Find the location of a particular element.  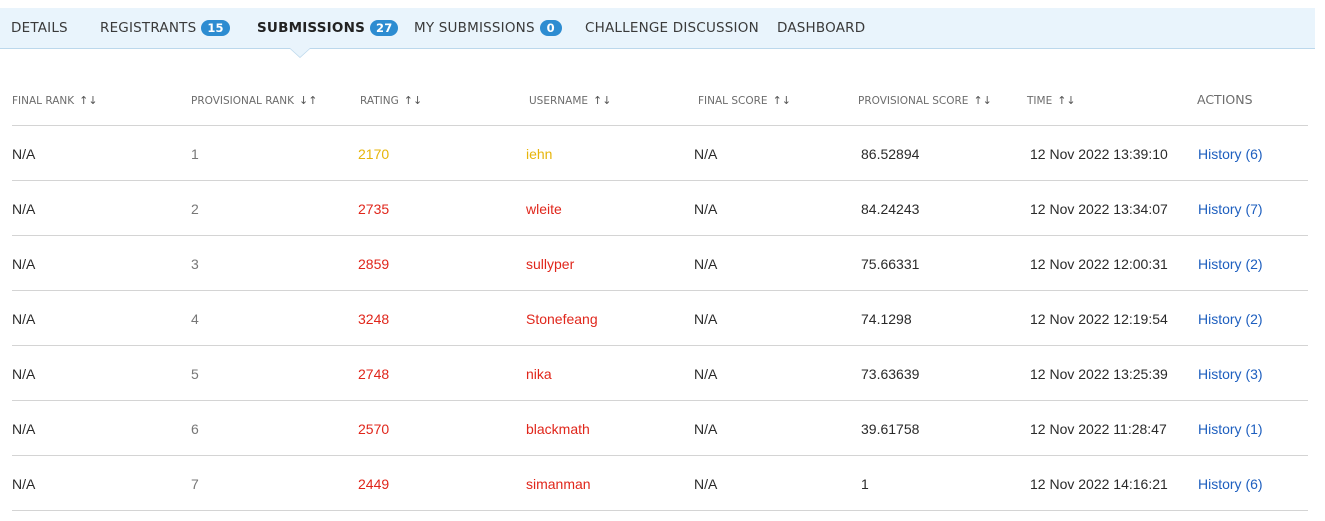

username-link: wleite is located at coordinates (544, 209).